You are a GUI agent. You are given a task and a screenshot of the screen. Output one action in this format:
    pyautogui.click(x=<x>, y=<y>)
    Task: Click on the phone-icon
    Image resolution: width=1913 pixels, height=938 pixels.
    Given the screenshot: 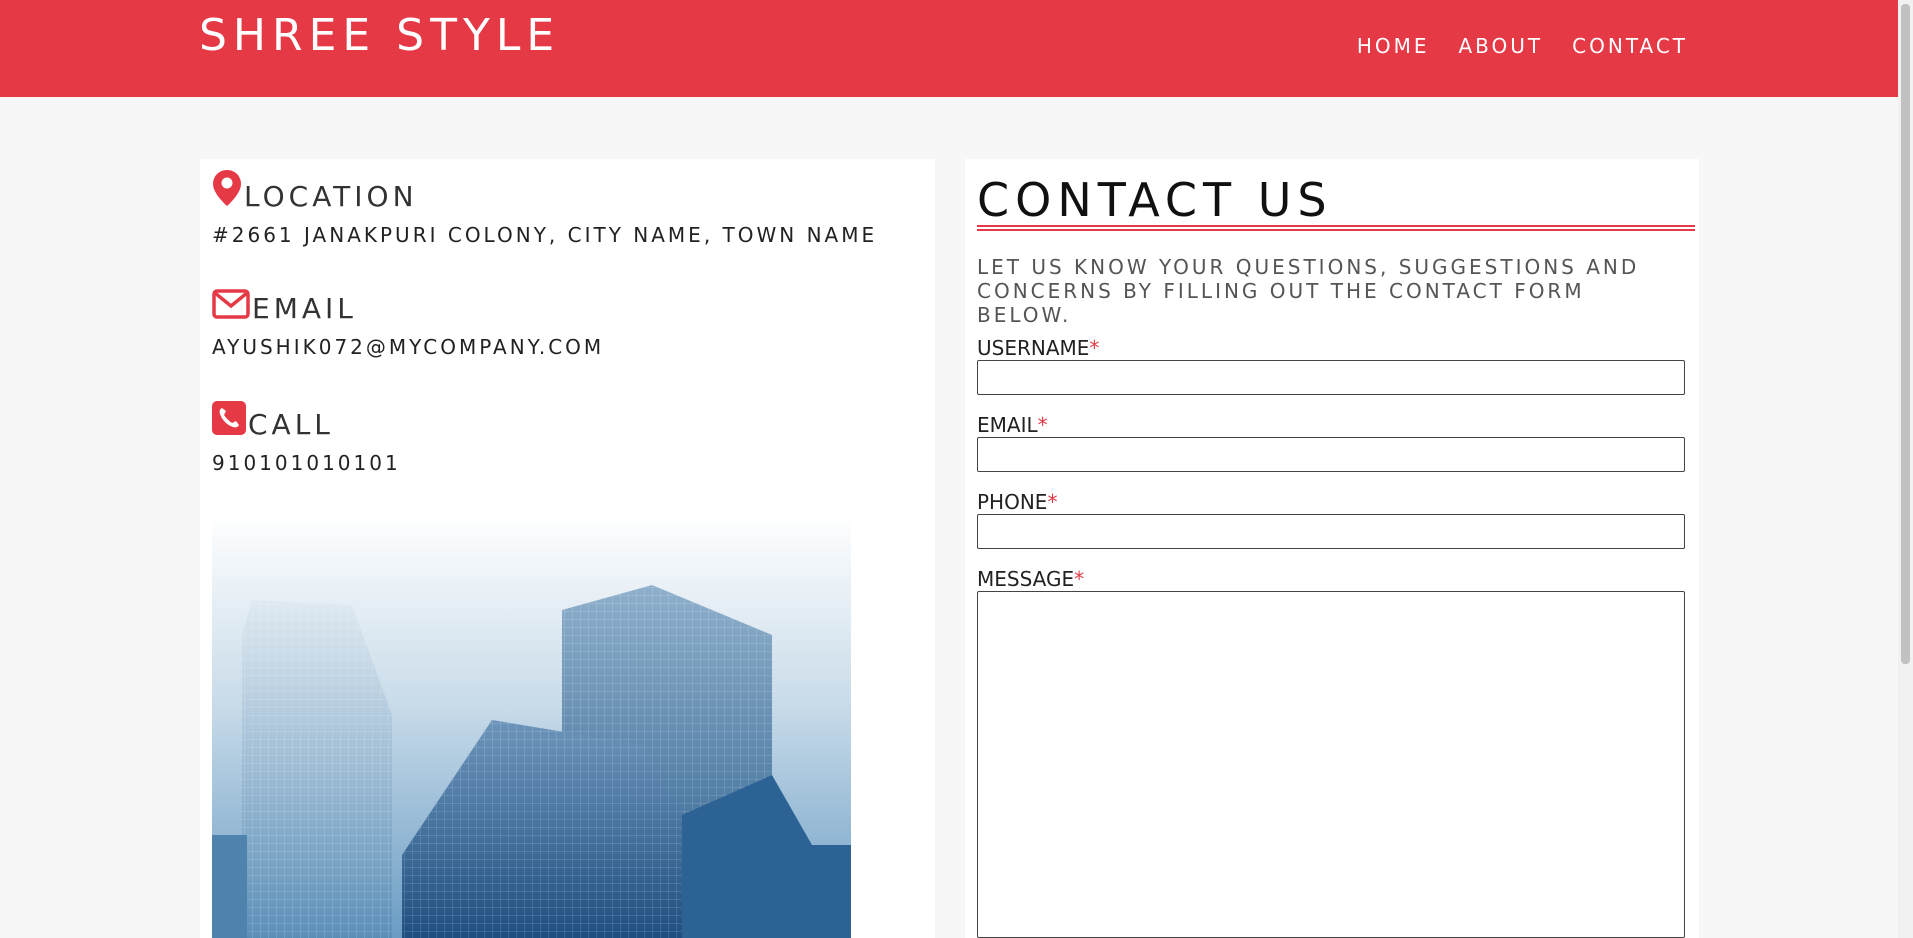 What is the action you would take?
    pyautogui.click(x=229, y=420)
    